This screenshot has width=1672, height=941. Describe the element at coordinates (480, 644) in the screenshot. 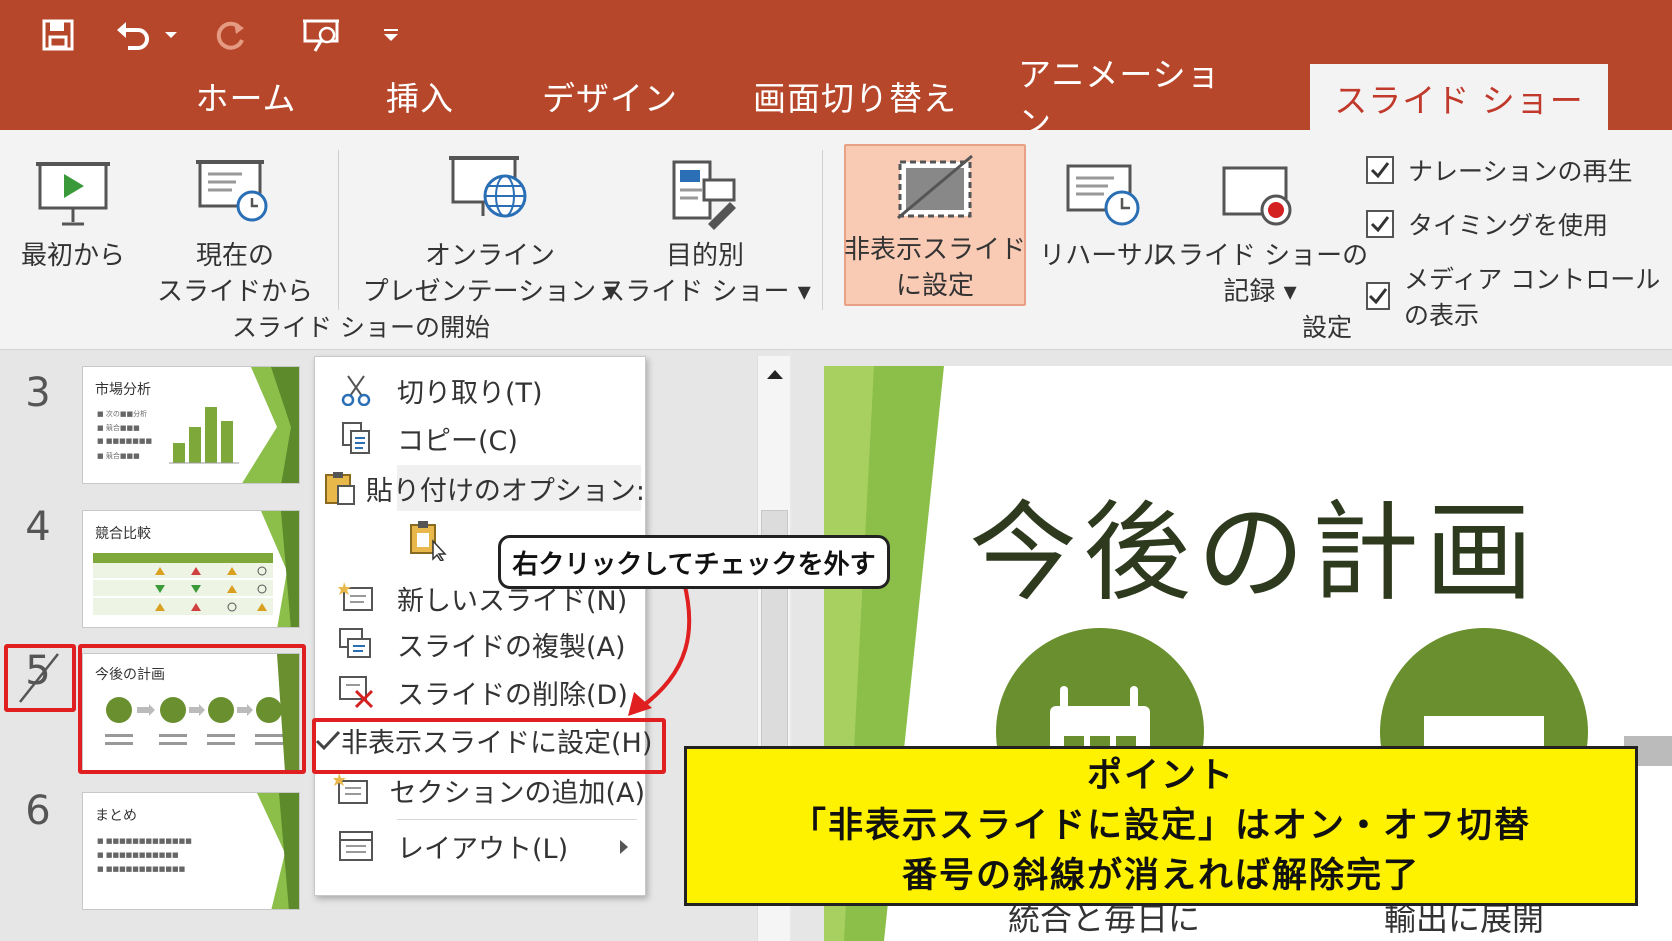

I see `menu-item-duplicate-slide: スライドの複製(A)` at that location.